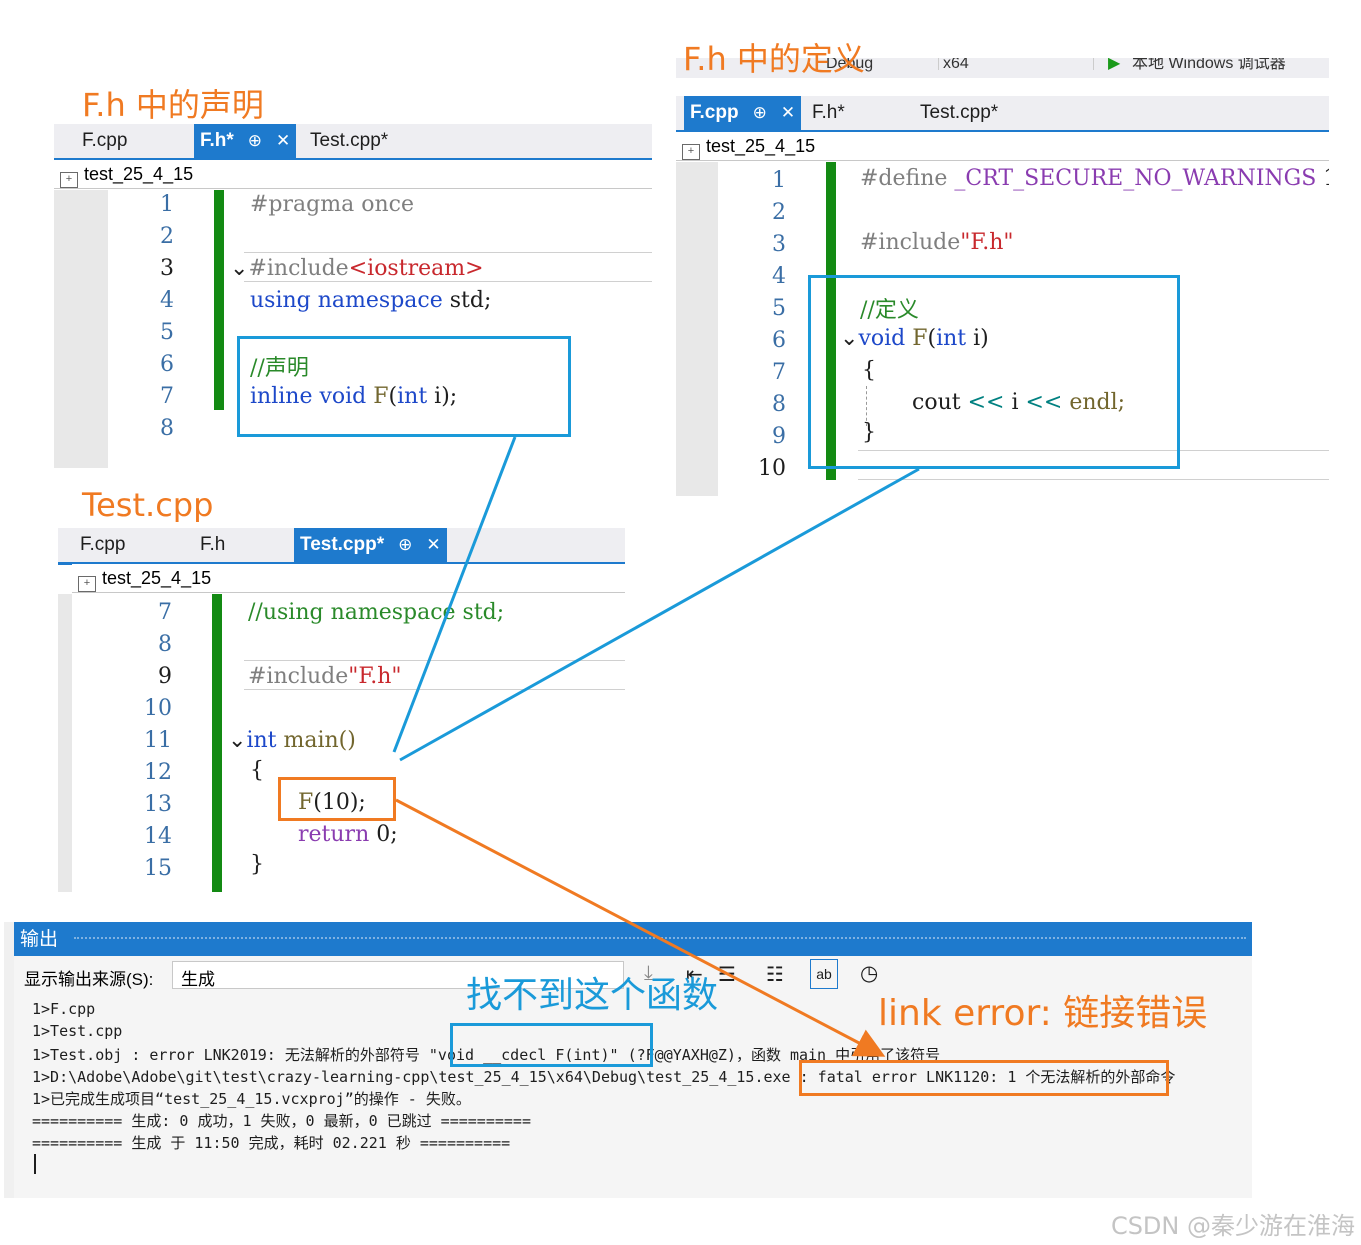  I want to click on def-annotation-title: F.h 中的定义, so click(774, 59).